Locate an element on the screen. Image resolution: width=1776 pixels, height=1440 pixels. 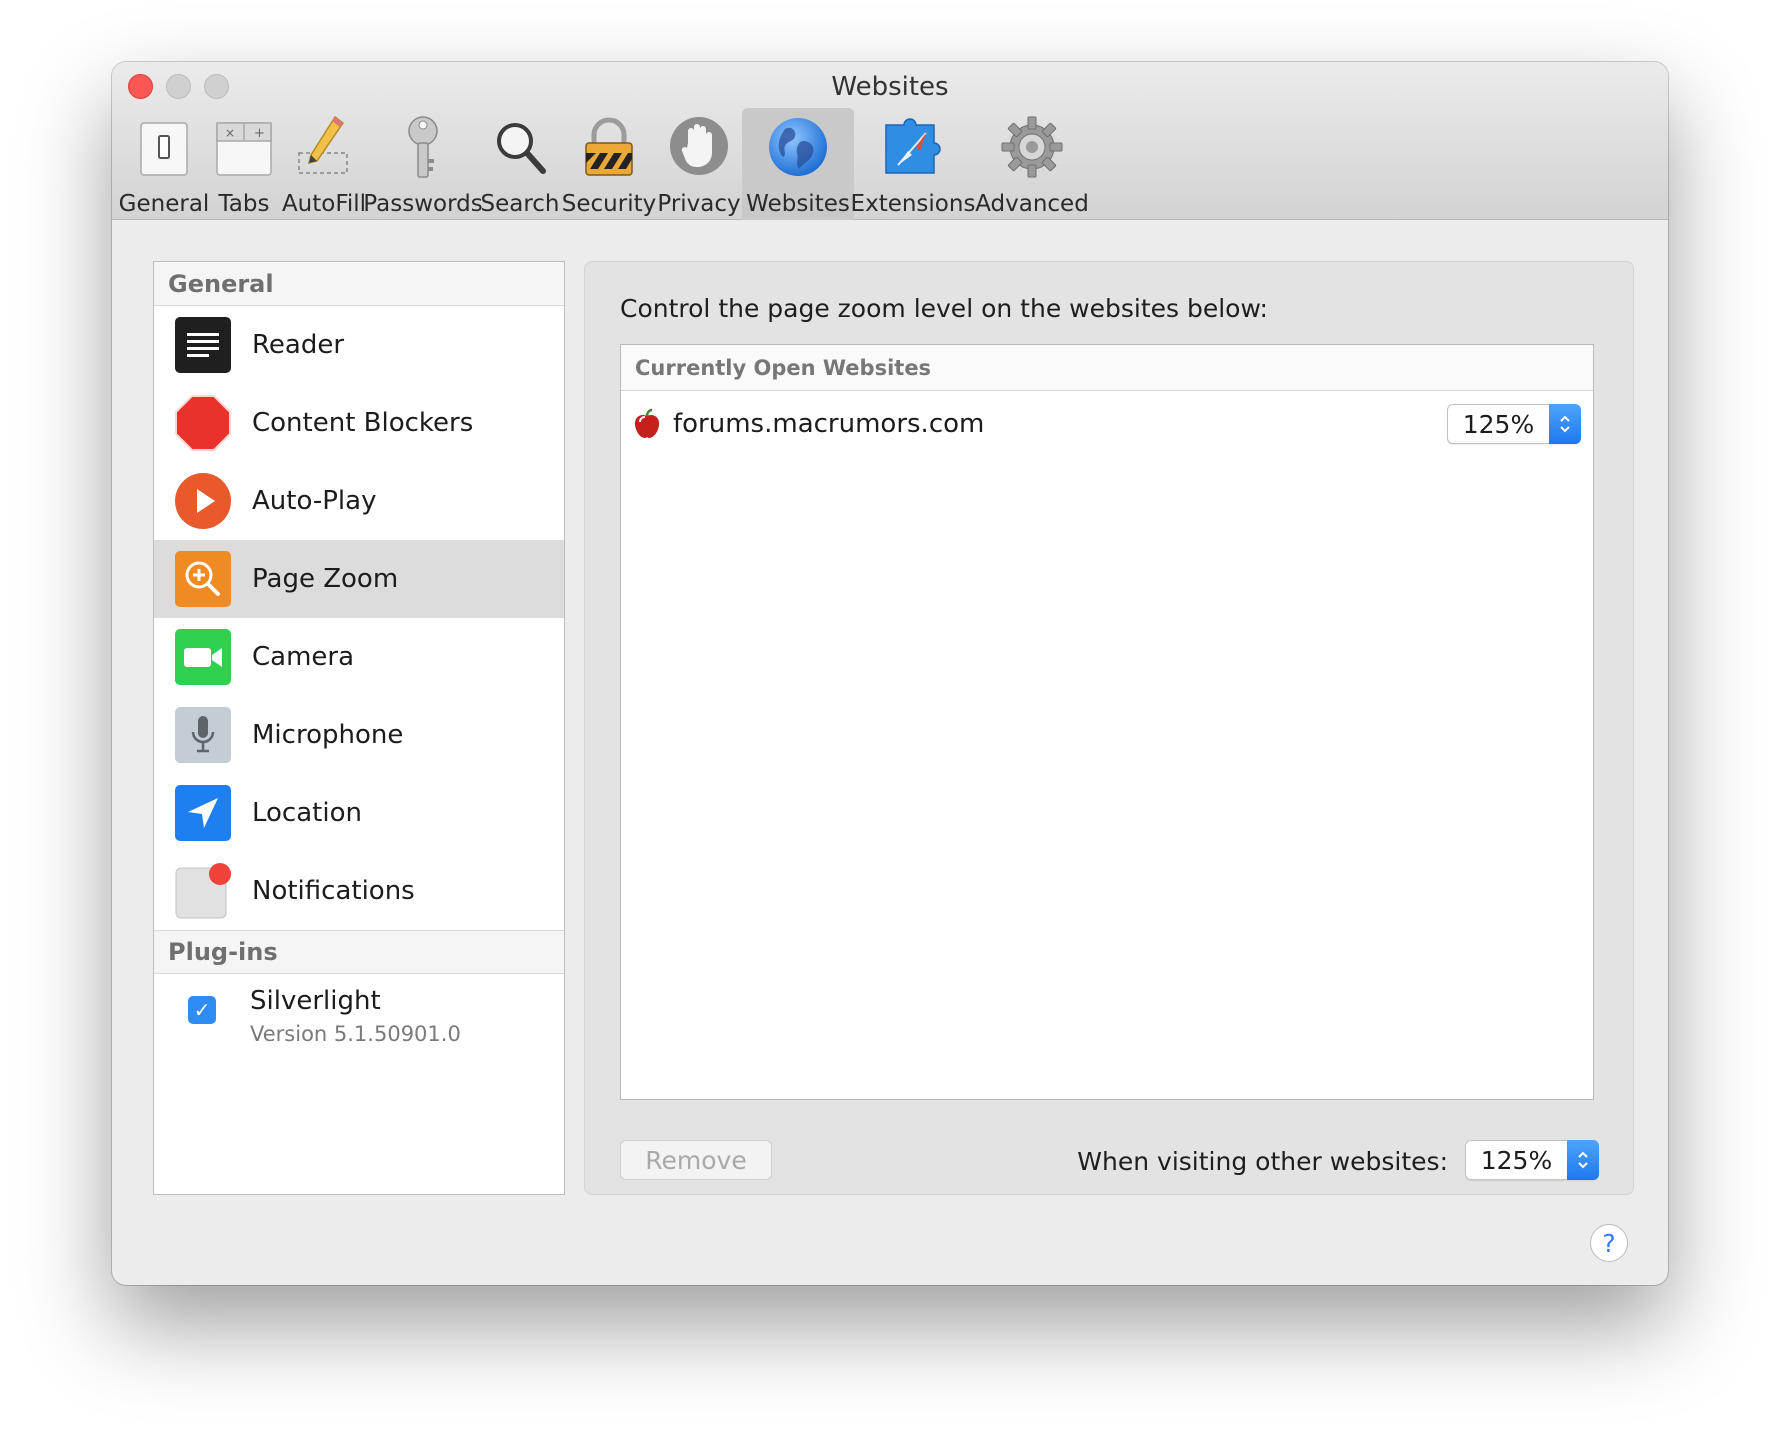
toolbar-general: General is located at coordinates (164, 164).